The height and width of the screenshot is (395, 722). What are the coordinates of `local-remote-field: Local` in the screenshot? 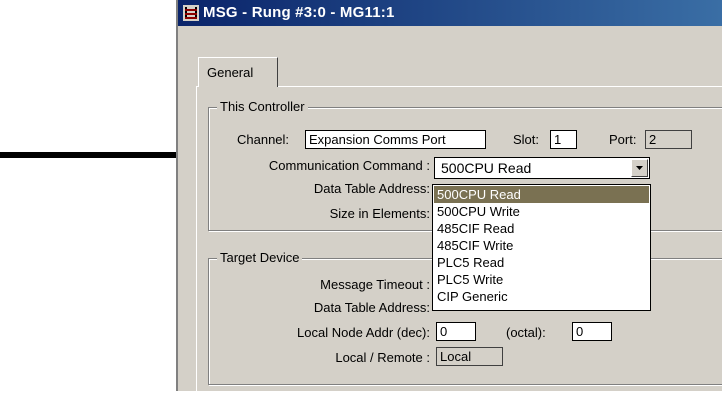 It's located at (469, 356).